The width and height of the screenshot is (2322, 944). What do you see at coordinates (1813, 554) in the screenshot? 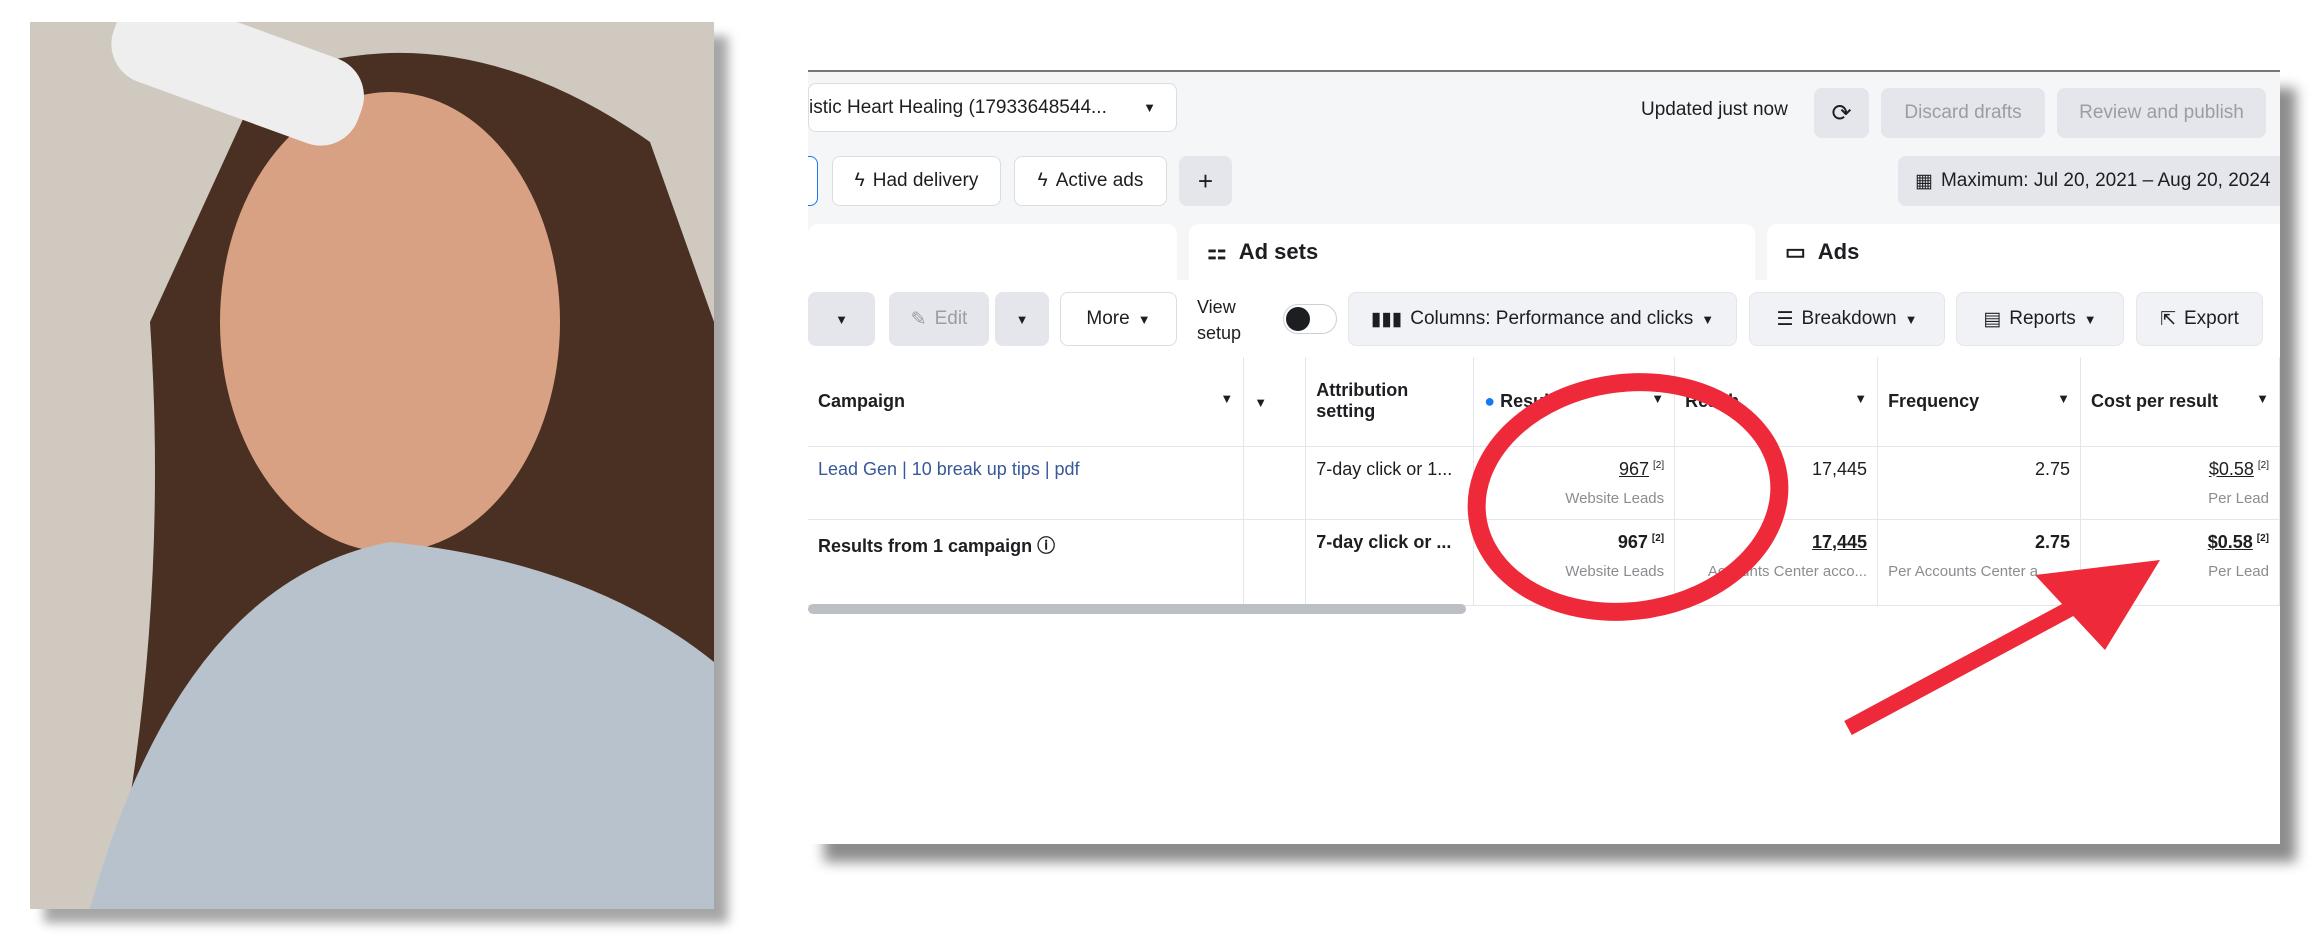
I see `annotation-layer` at bounding box center [1813, 554].